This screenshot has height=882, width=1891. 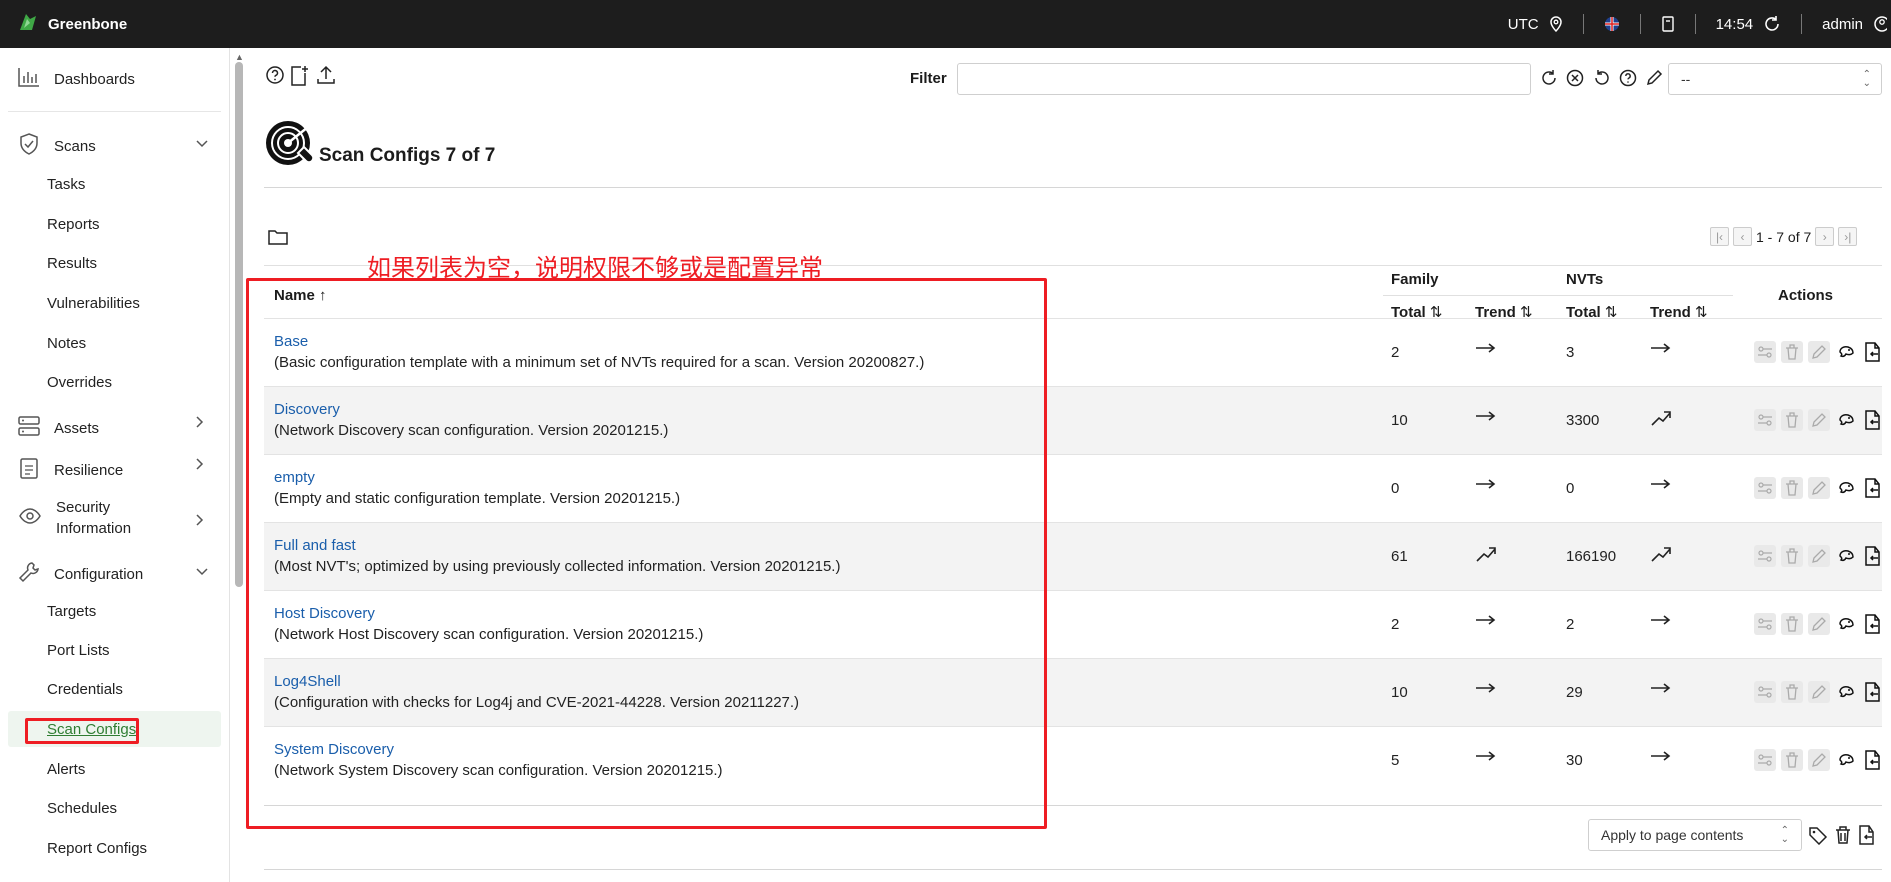 What do you see at coordinates (29, 428) in the screenshot?
I see `server-icon` at bounding box center [29, 428].